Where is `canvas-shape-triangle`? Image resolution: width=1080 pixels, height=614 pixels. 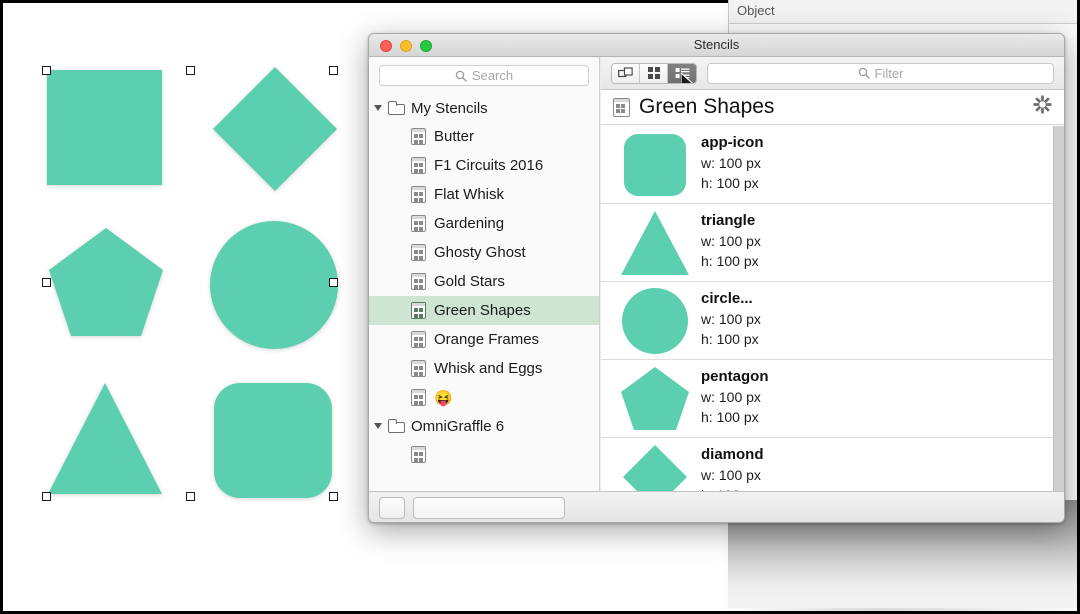
canvas-shape-triangle is located at coordinates (105, 438).